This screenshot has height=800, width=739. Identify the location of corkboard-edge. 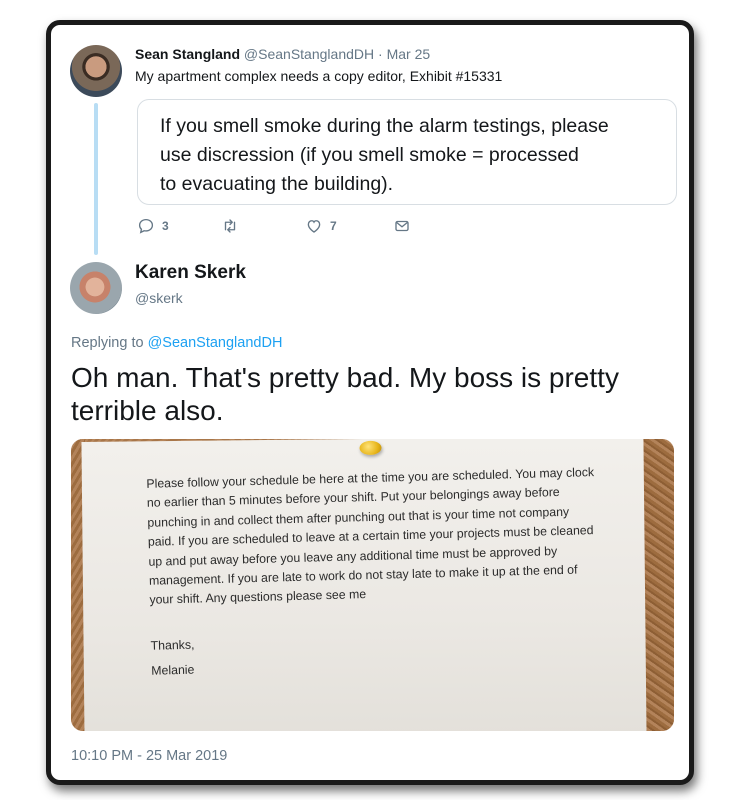
(658, 585).